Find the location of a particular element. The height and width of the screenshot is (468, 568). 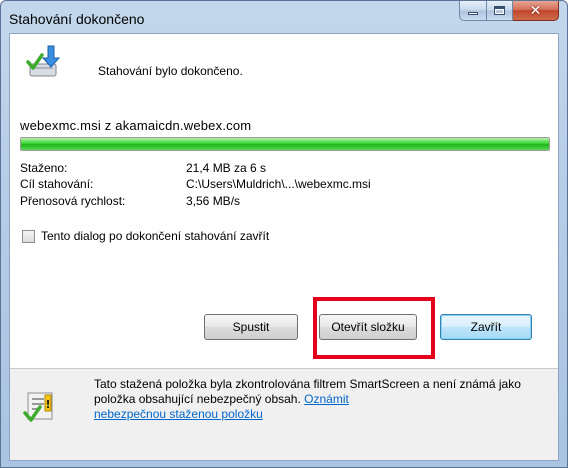

info-value-transfer-rate: 3,56 MB/s is located at coordinates (213, 201).